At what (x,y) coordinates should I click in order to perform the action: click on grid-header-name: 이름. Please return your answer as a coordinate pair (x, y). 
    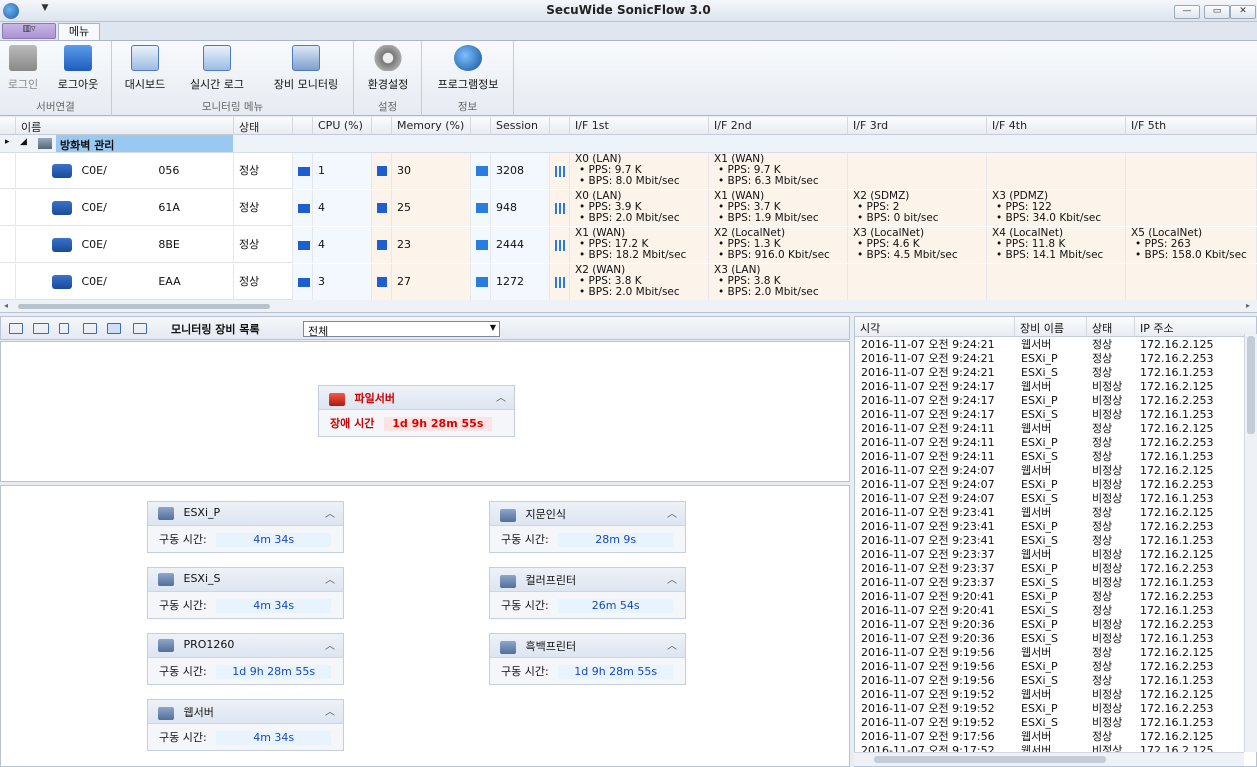
    Looking at the image, I should click on (125, 126).